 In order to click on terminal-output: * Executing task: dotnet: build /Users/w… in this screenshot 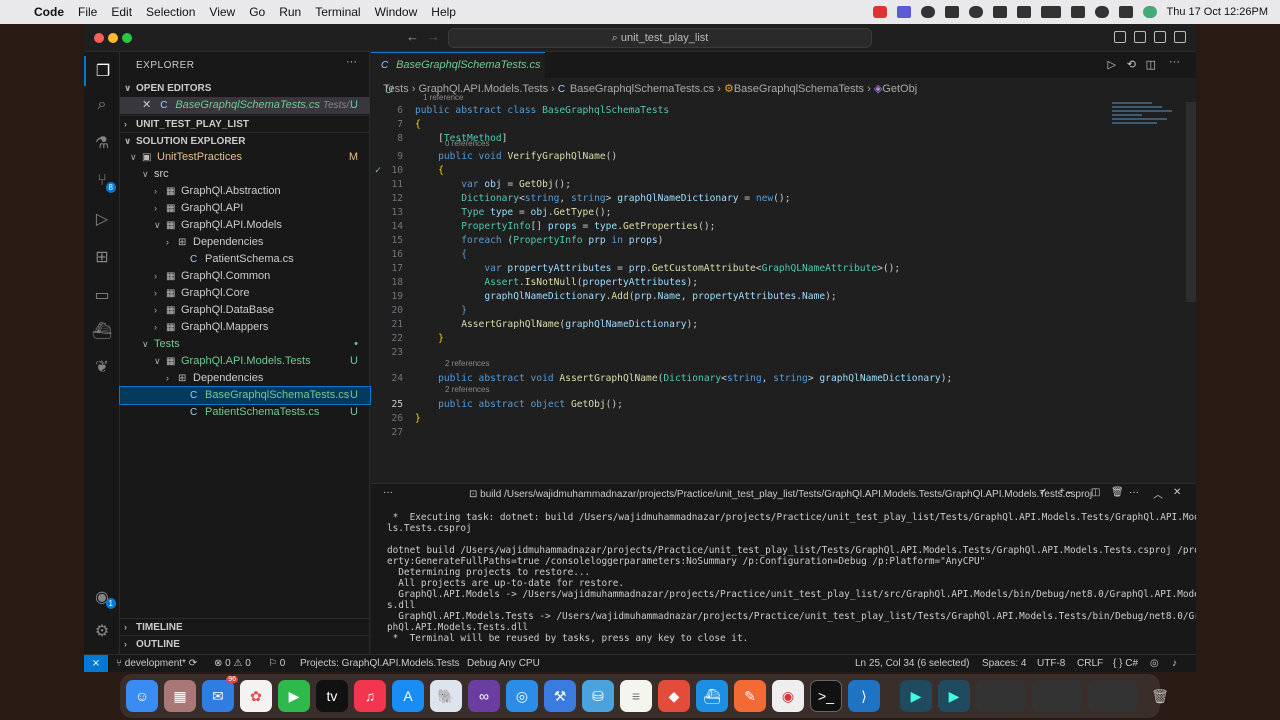, I will do `click(791, 578)`.